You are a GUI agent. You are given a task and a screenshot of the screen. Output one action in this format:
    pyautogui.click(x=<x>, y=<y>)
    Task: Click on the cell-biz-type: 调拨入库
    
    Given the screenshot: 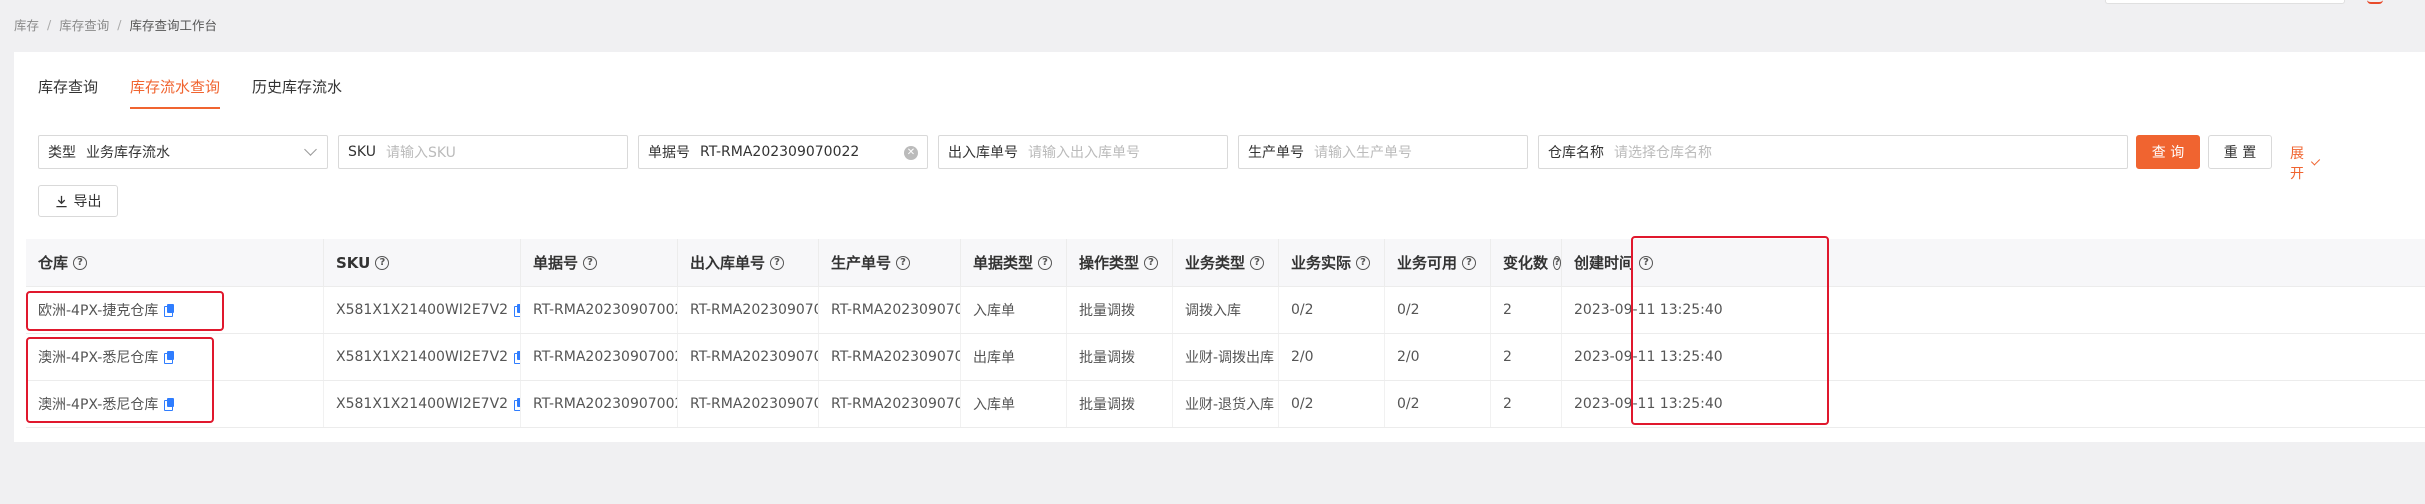 What is the action you would take?
    pyautogui.click(x=1225, y=310)
    